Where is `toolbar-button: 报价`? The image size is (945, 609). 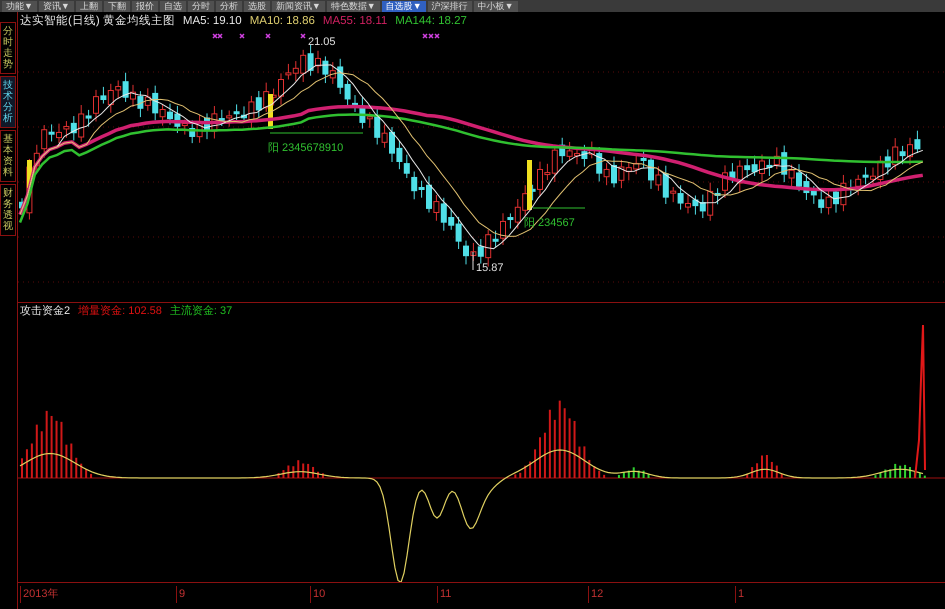
toolbar-button: 报价 is located at coordinates (145, 6).